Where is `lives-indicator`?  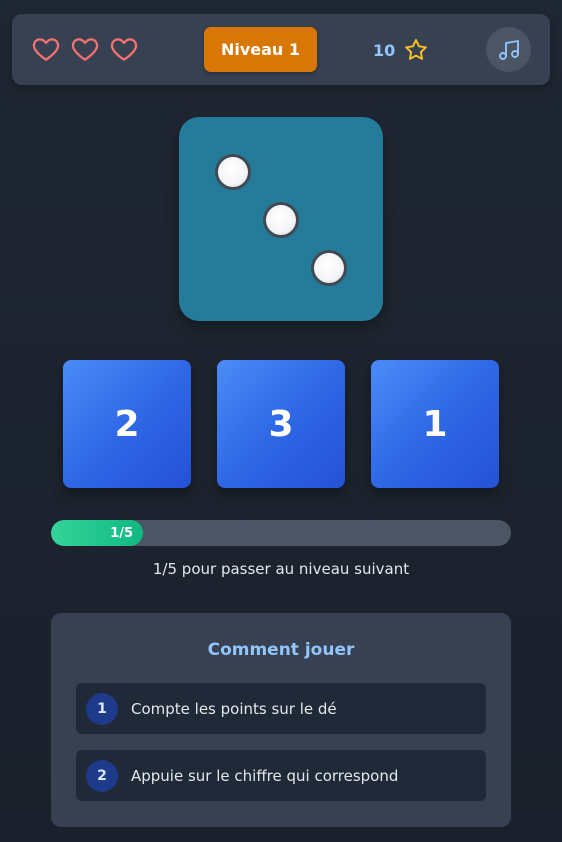 lives-indicator is located at coordinates (85, 49).